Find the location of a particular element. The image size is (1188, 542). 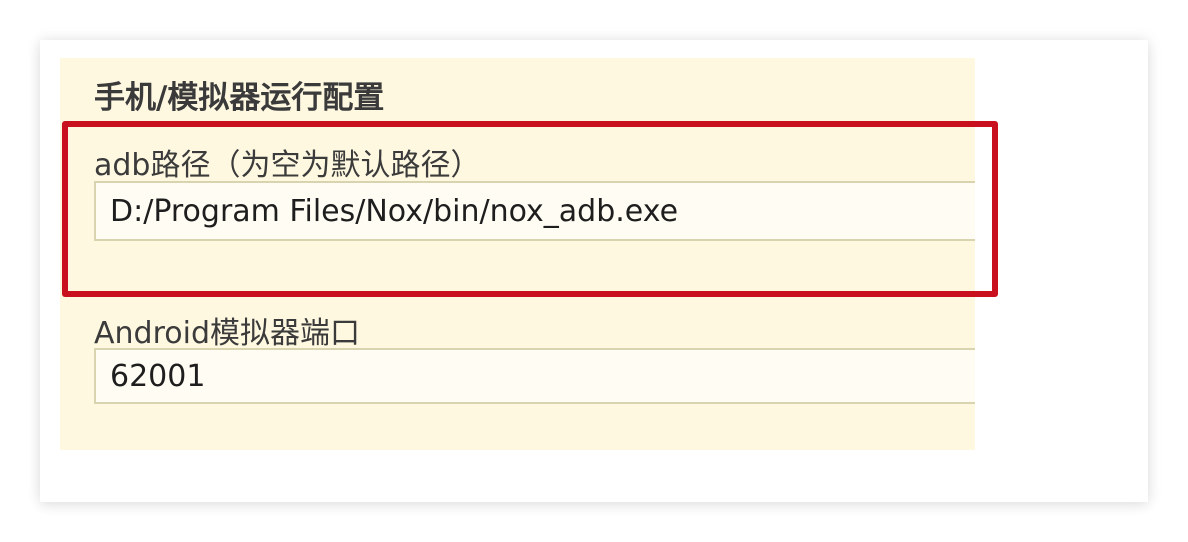

emulator-port-label: Android模拟器端口 is located at coordinates (227, 333).